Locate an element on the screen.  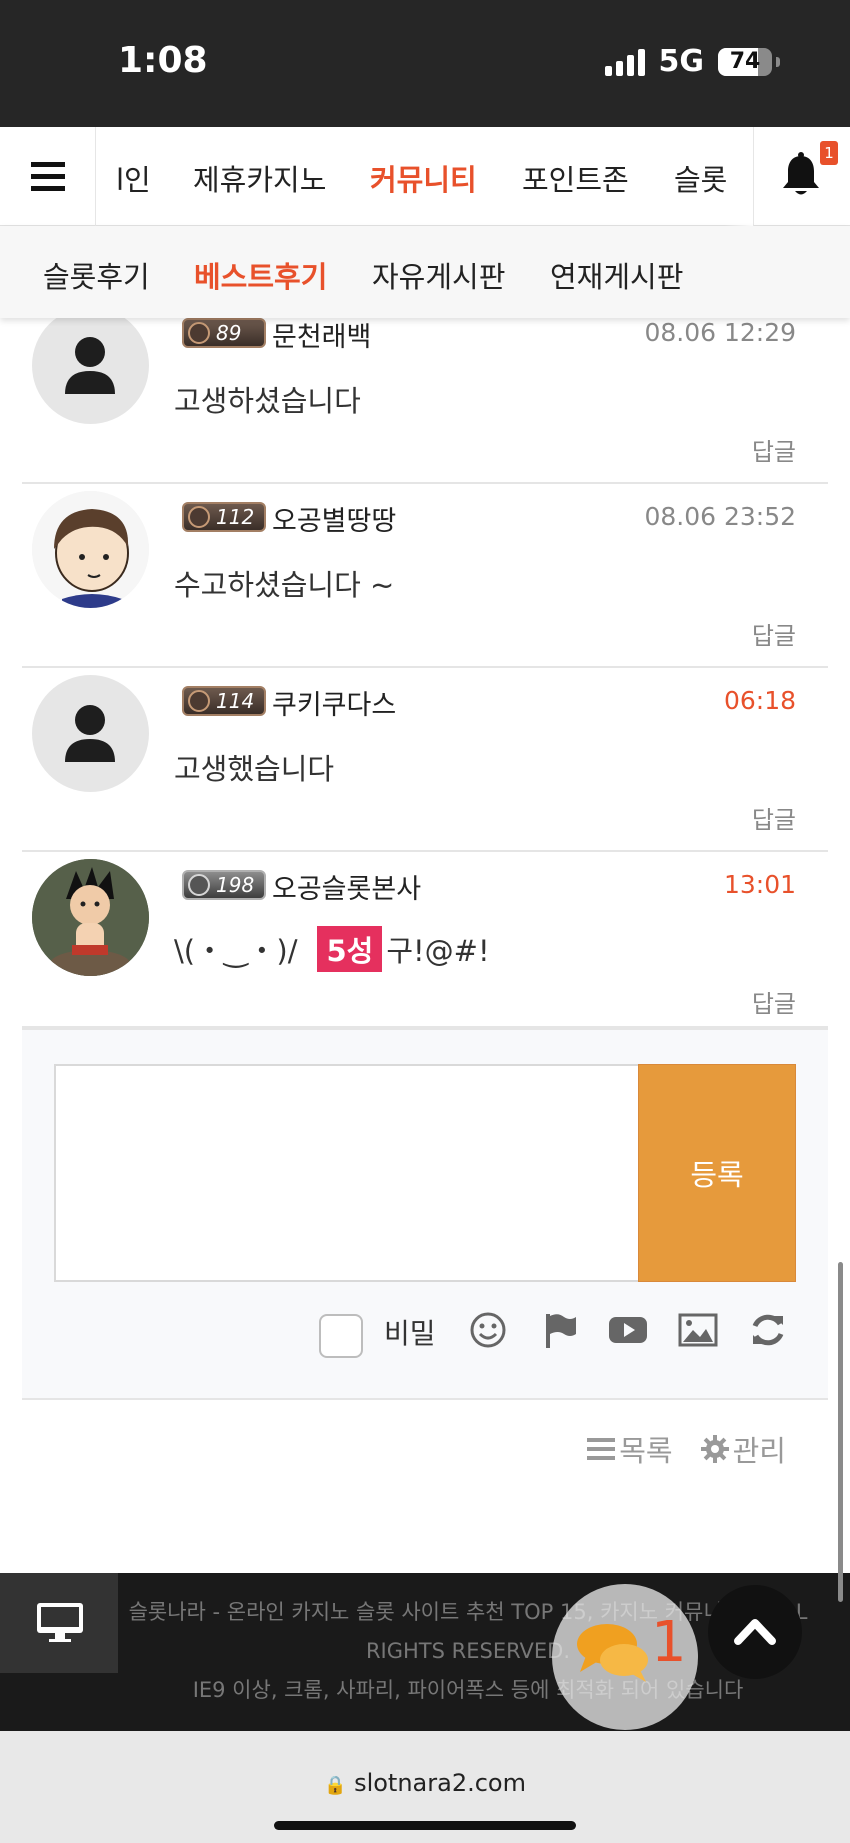
chevron-up-icon is located at coordinates (755, 1632).